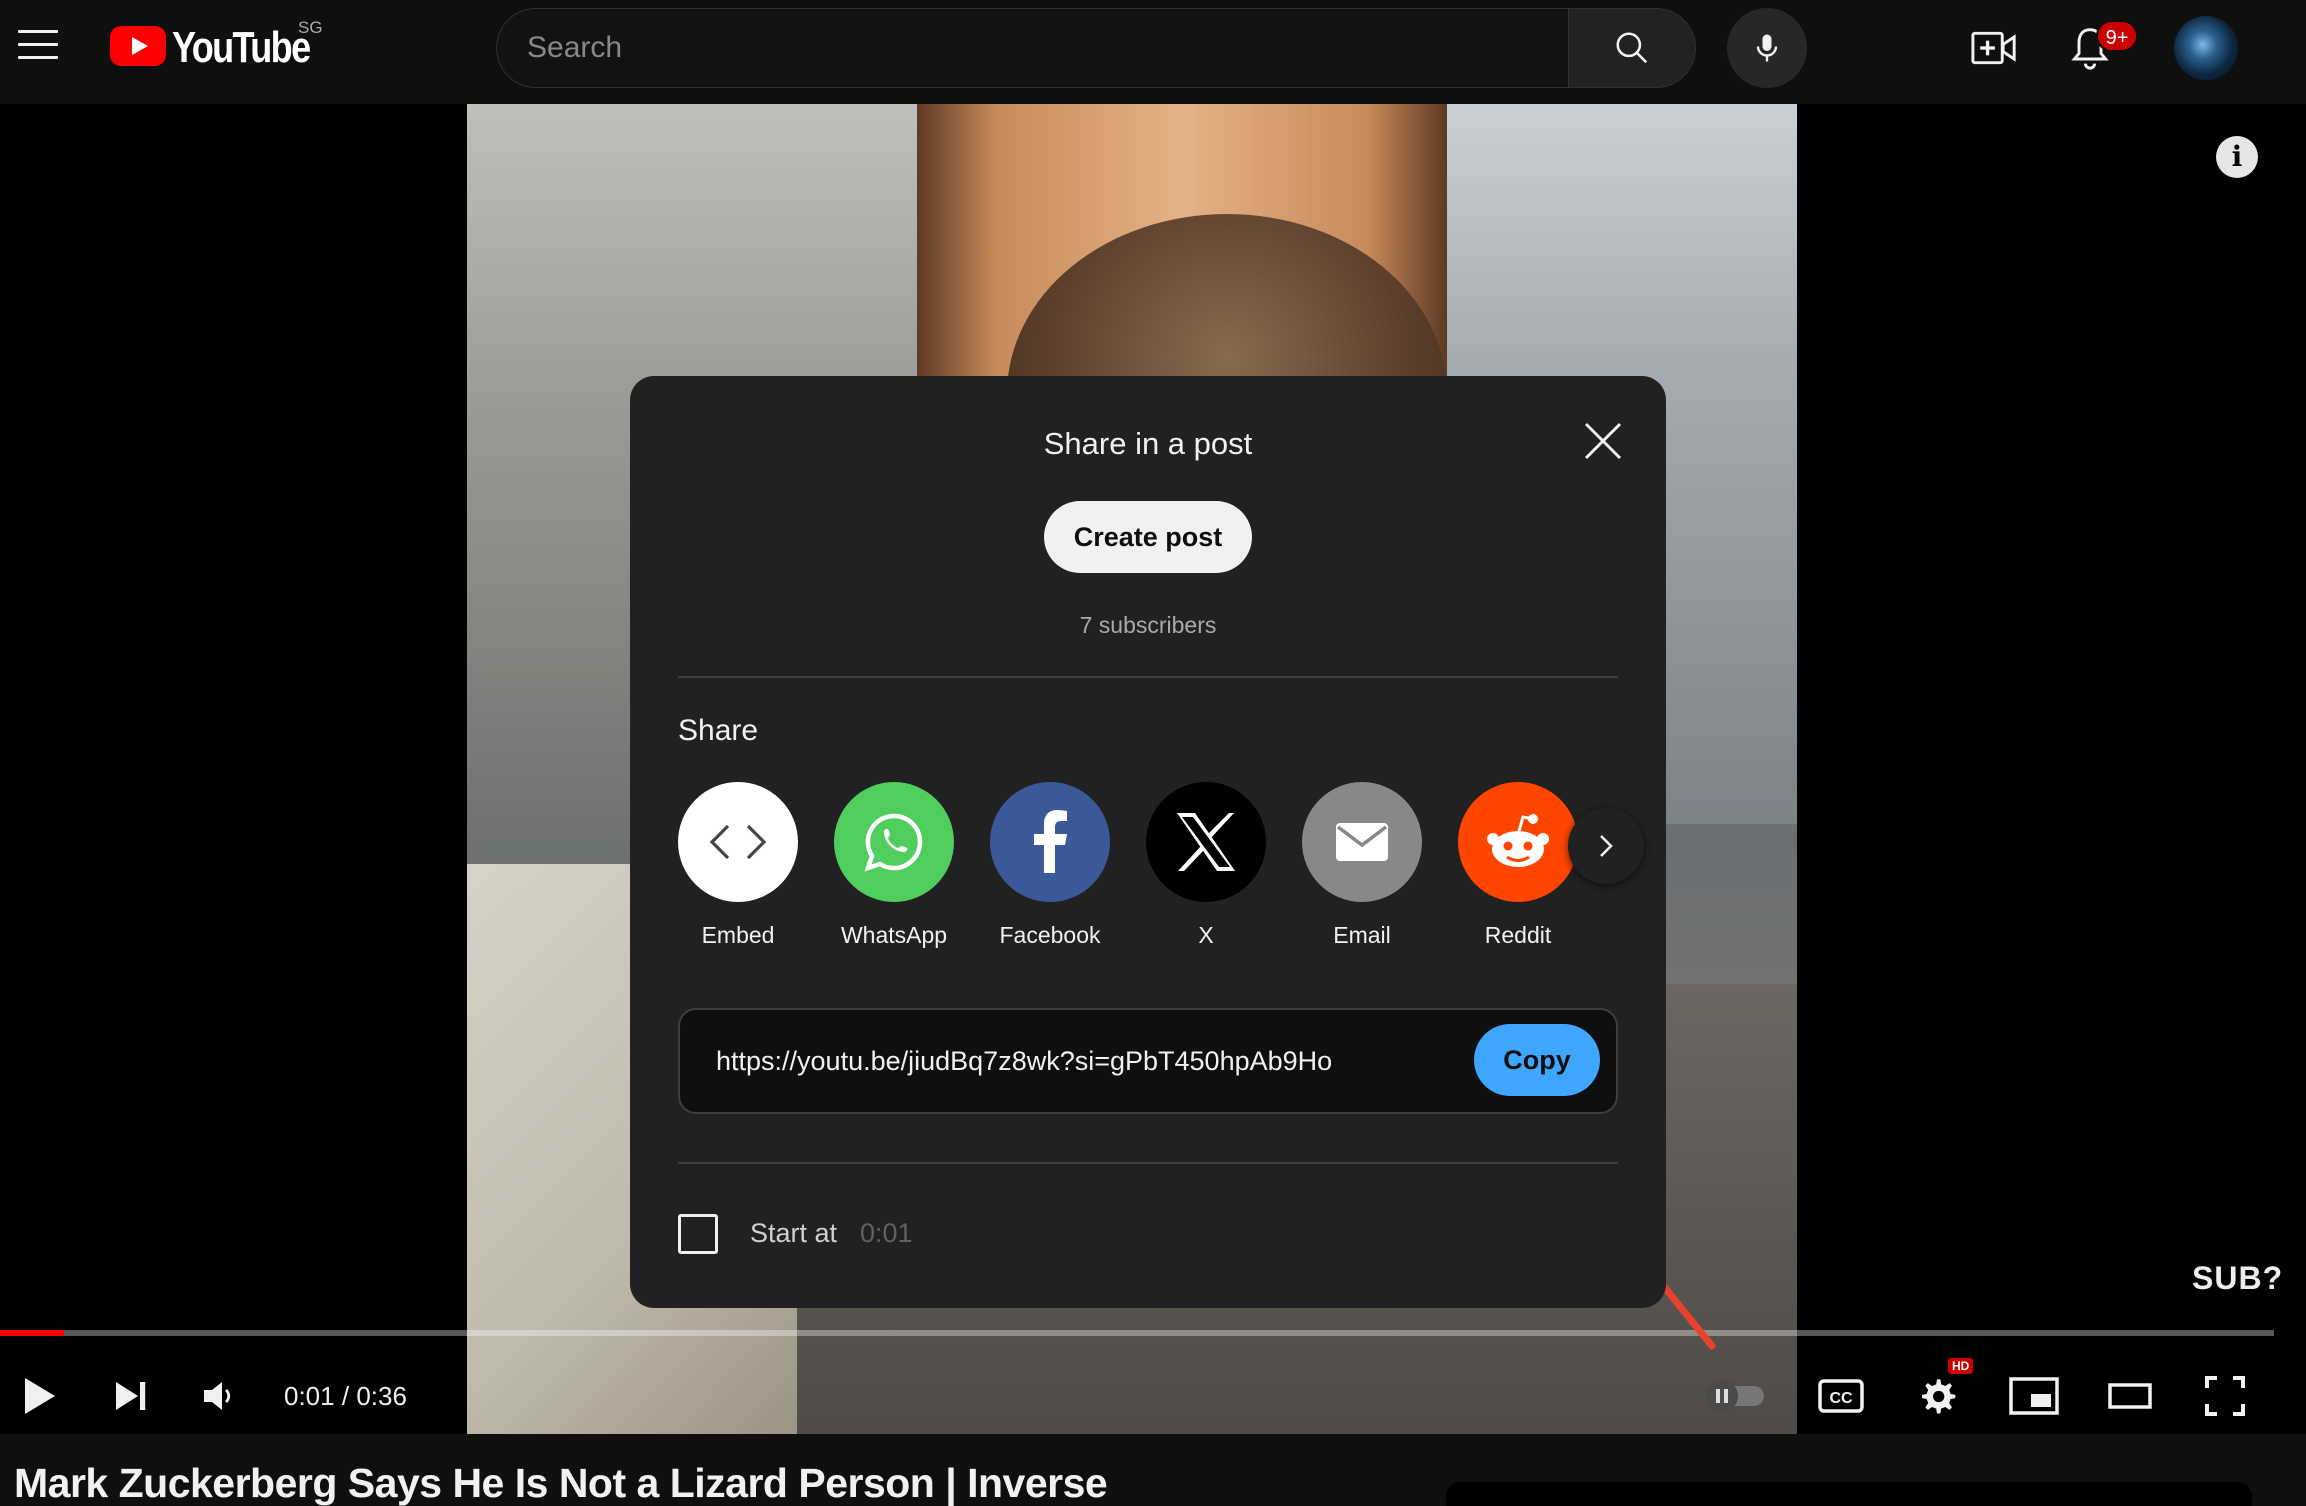 This screenshot has width=2306, height=1506. Describe the element at coordinates (32, 1333) in the screenshot. I see `progress-fill` at that location.